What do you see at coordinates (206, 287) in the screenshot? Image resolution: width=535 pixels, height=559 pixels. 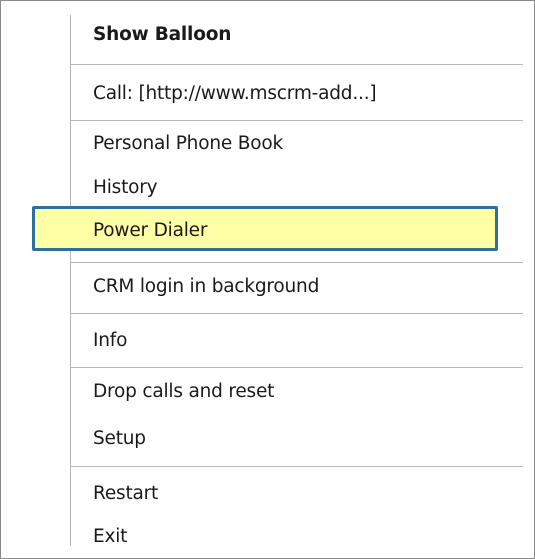 I see `menu-item-crm-login-background: CRM login in background` at bounding box center [206, 287].